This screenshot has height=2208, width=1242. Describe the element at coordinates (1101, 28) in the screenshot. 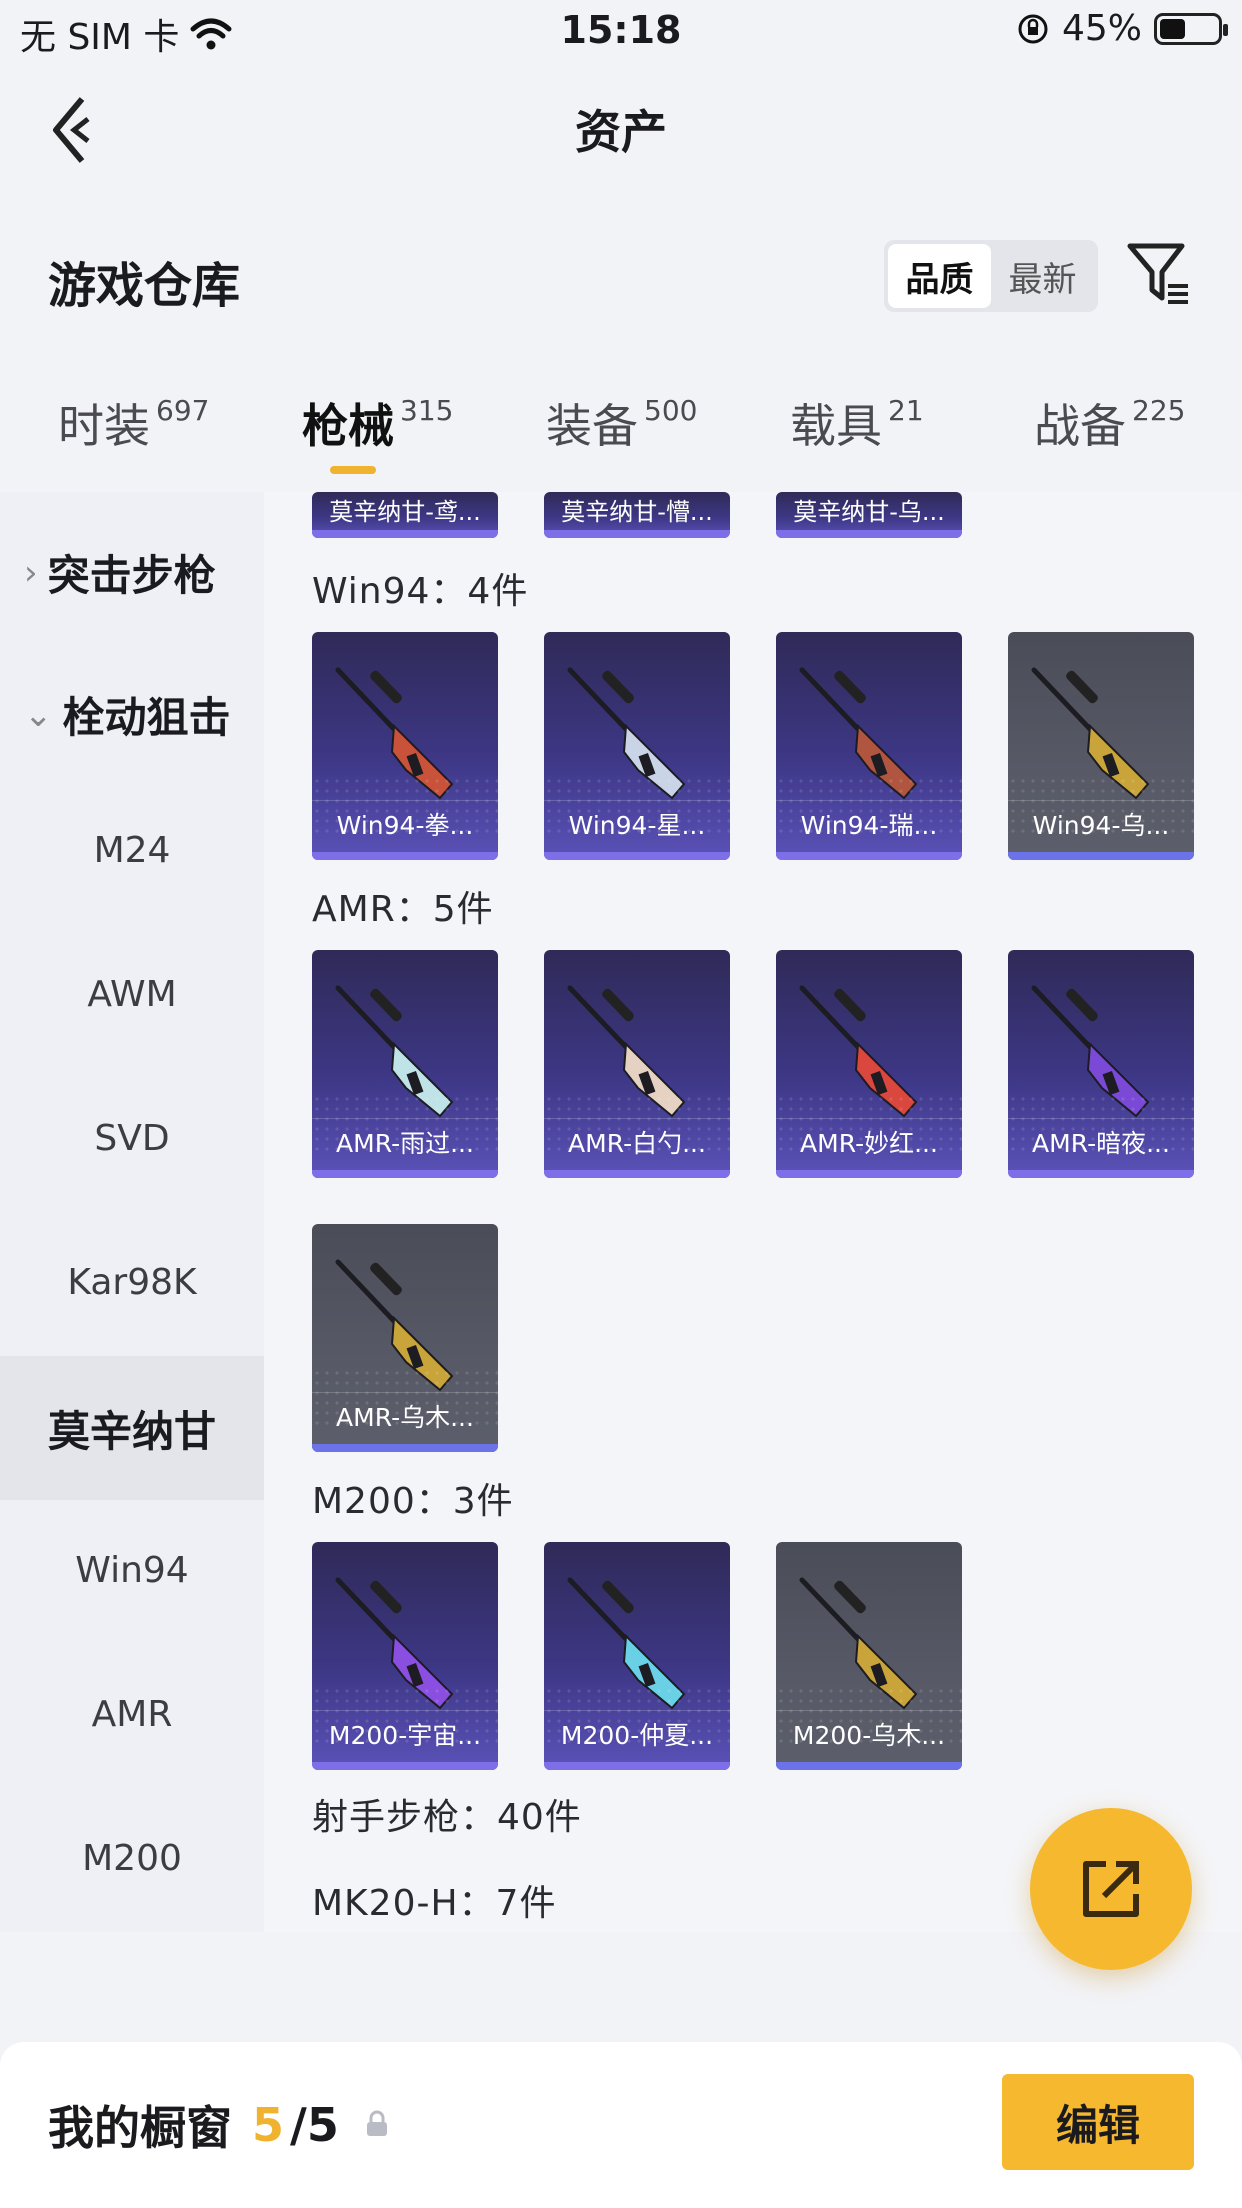

I see `battery-percent: 45%` at that location.